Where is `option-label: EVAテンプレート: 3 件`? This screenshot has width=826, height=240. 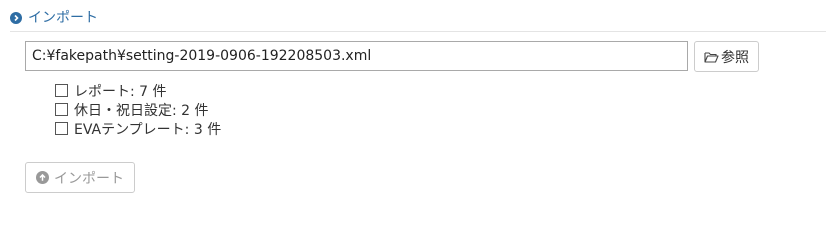 option-label: EVAテンプレート: 3 件 is located at coordinates (148, 129).